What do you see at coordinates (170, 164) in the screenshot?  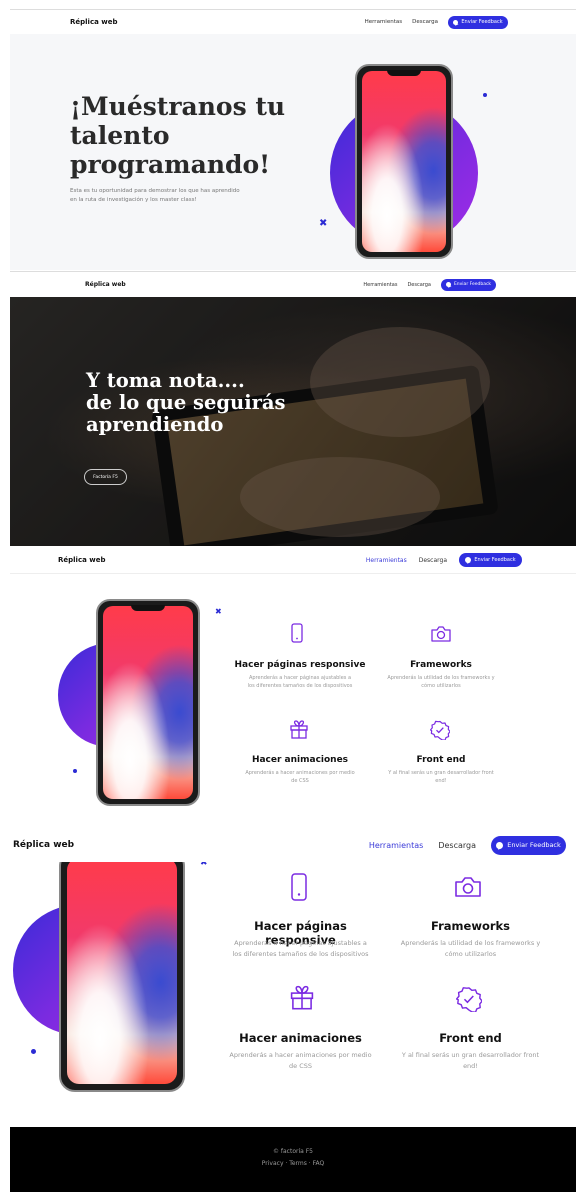 I see `hero-title-line-3: programando!` at bounding box center [170, 164].